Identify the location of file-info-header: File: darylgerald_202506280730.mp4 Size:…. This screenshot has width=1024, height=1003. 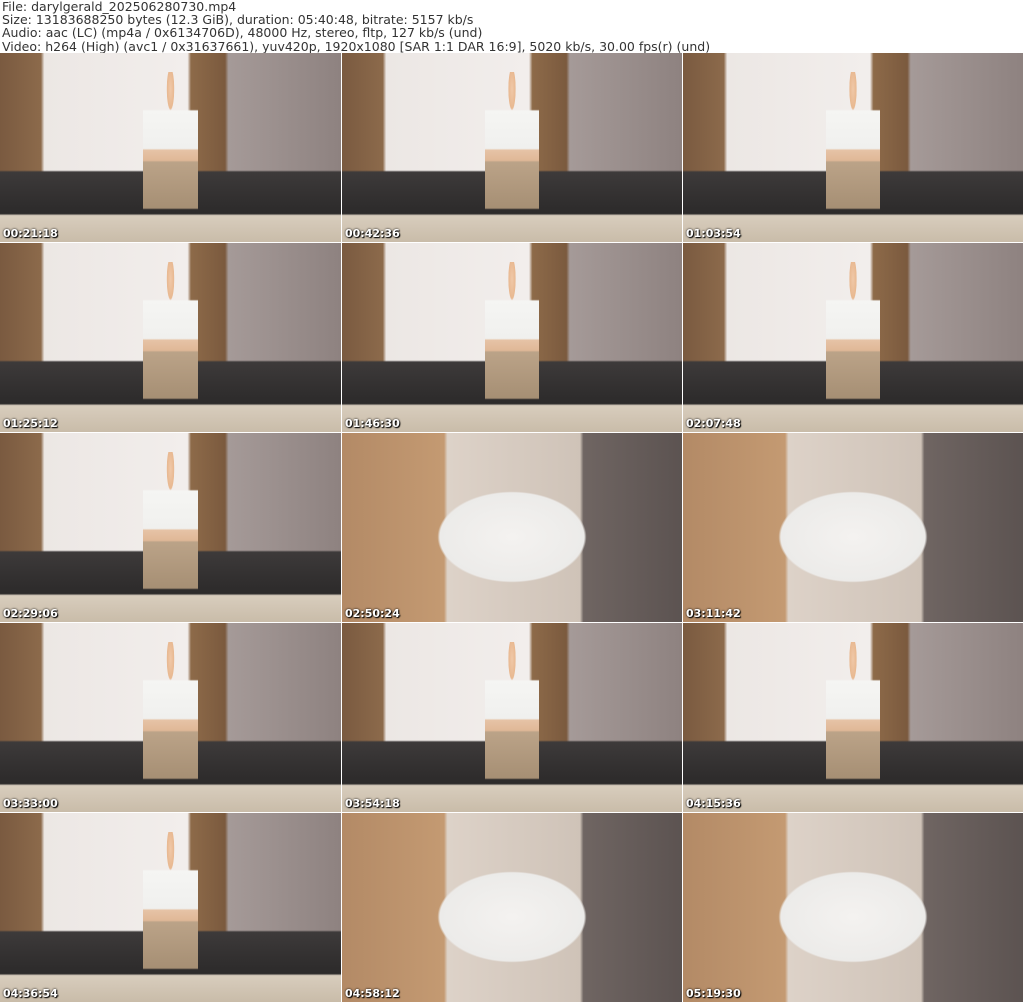
(356, 26).